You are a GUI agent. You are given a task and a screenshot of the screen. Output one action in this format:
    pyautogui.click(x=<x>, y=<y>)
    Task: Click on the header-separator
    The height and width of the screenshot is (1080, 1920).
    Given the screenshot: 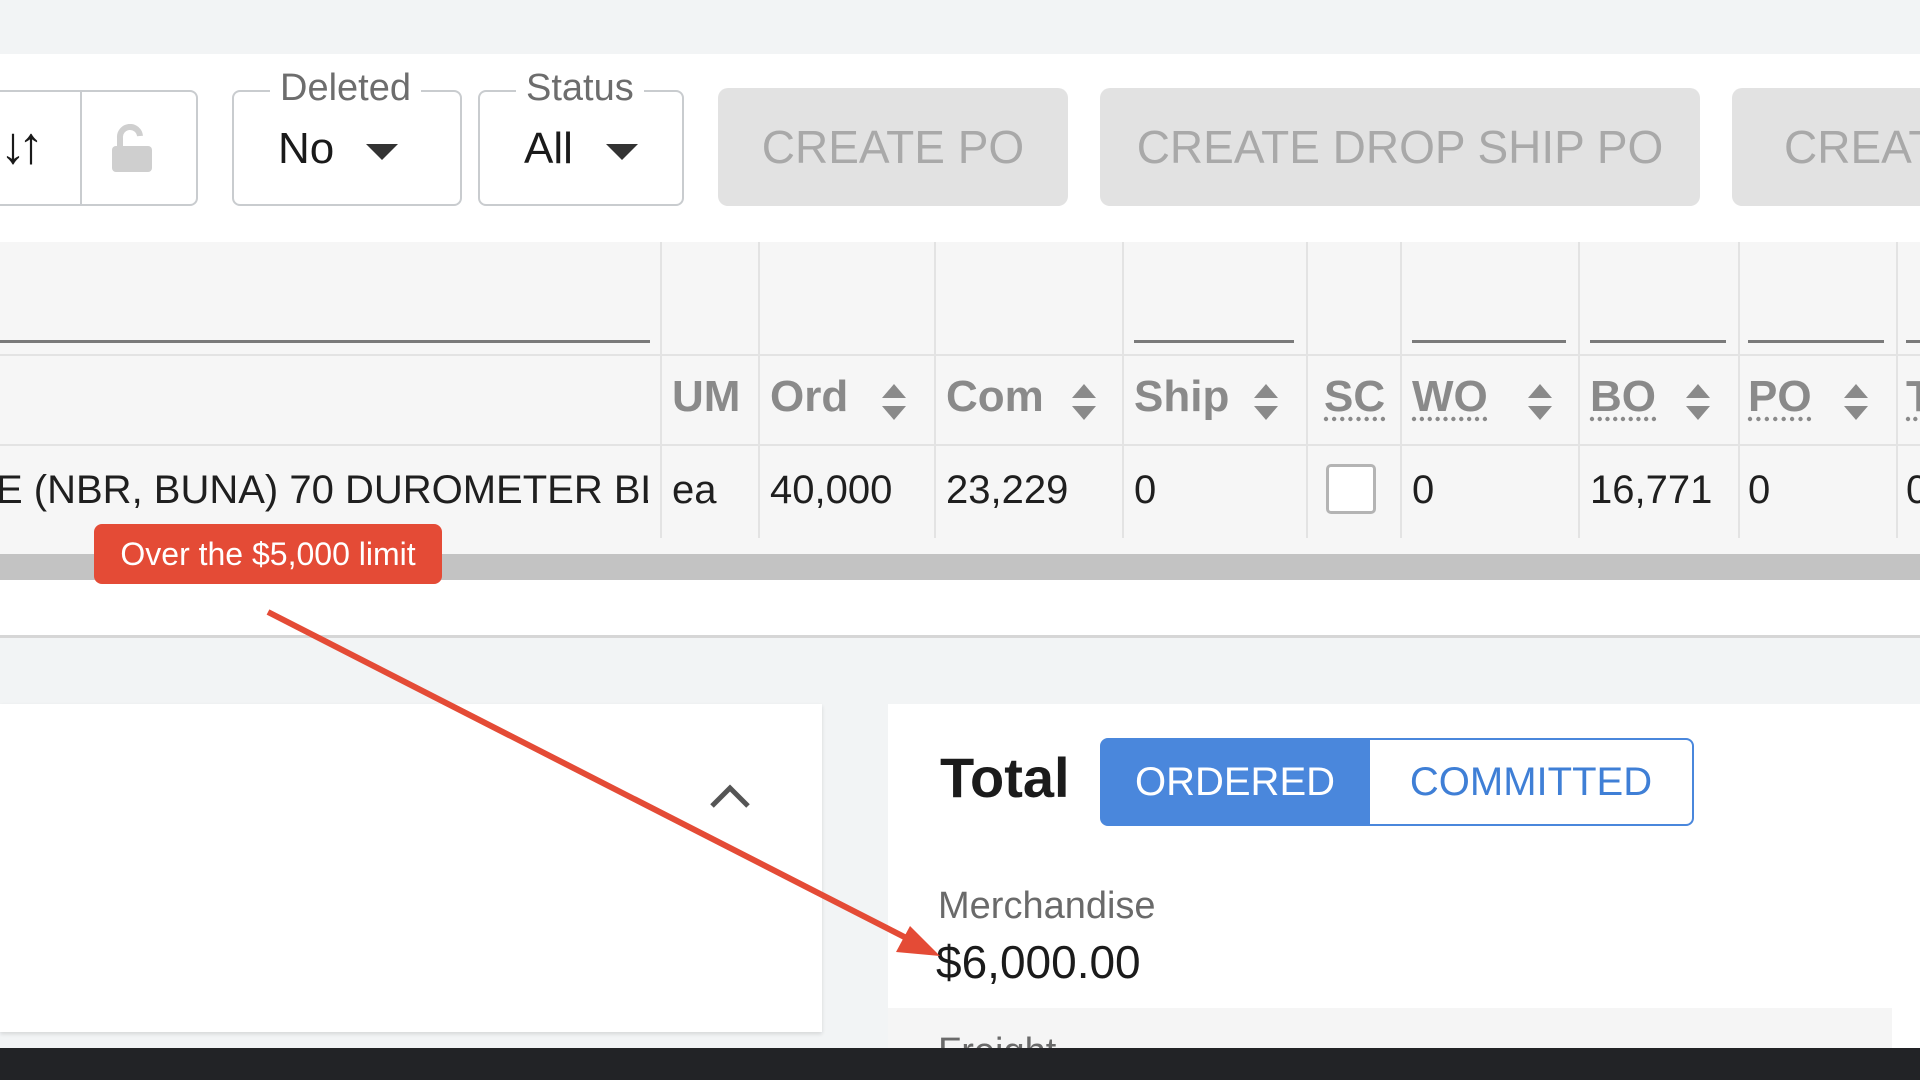 What is the action you would take?
    pyautogui.click(x=960, y=355)
    